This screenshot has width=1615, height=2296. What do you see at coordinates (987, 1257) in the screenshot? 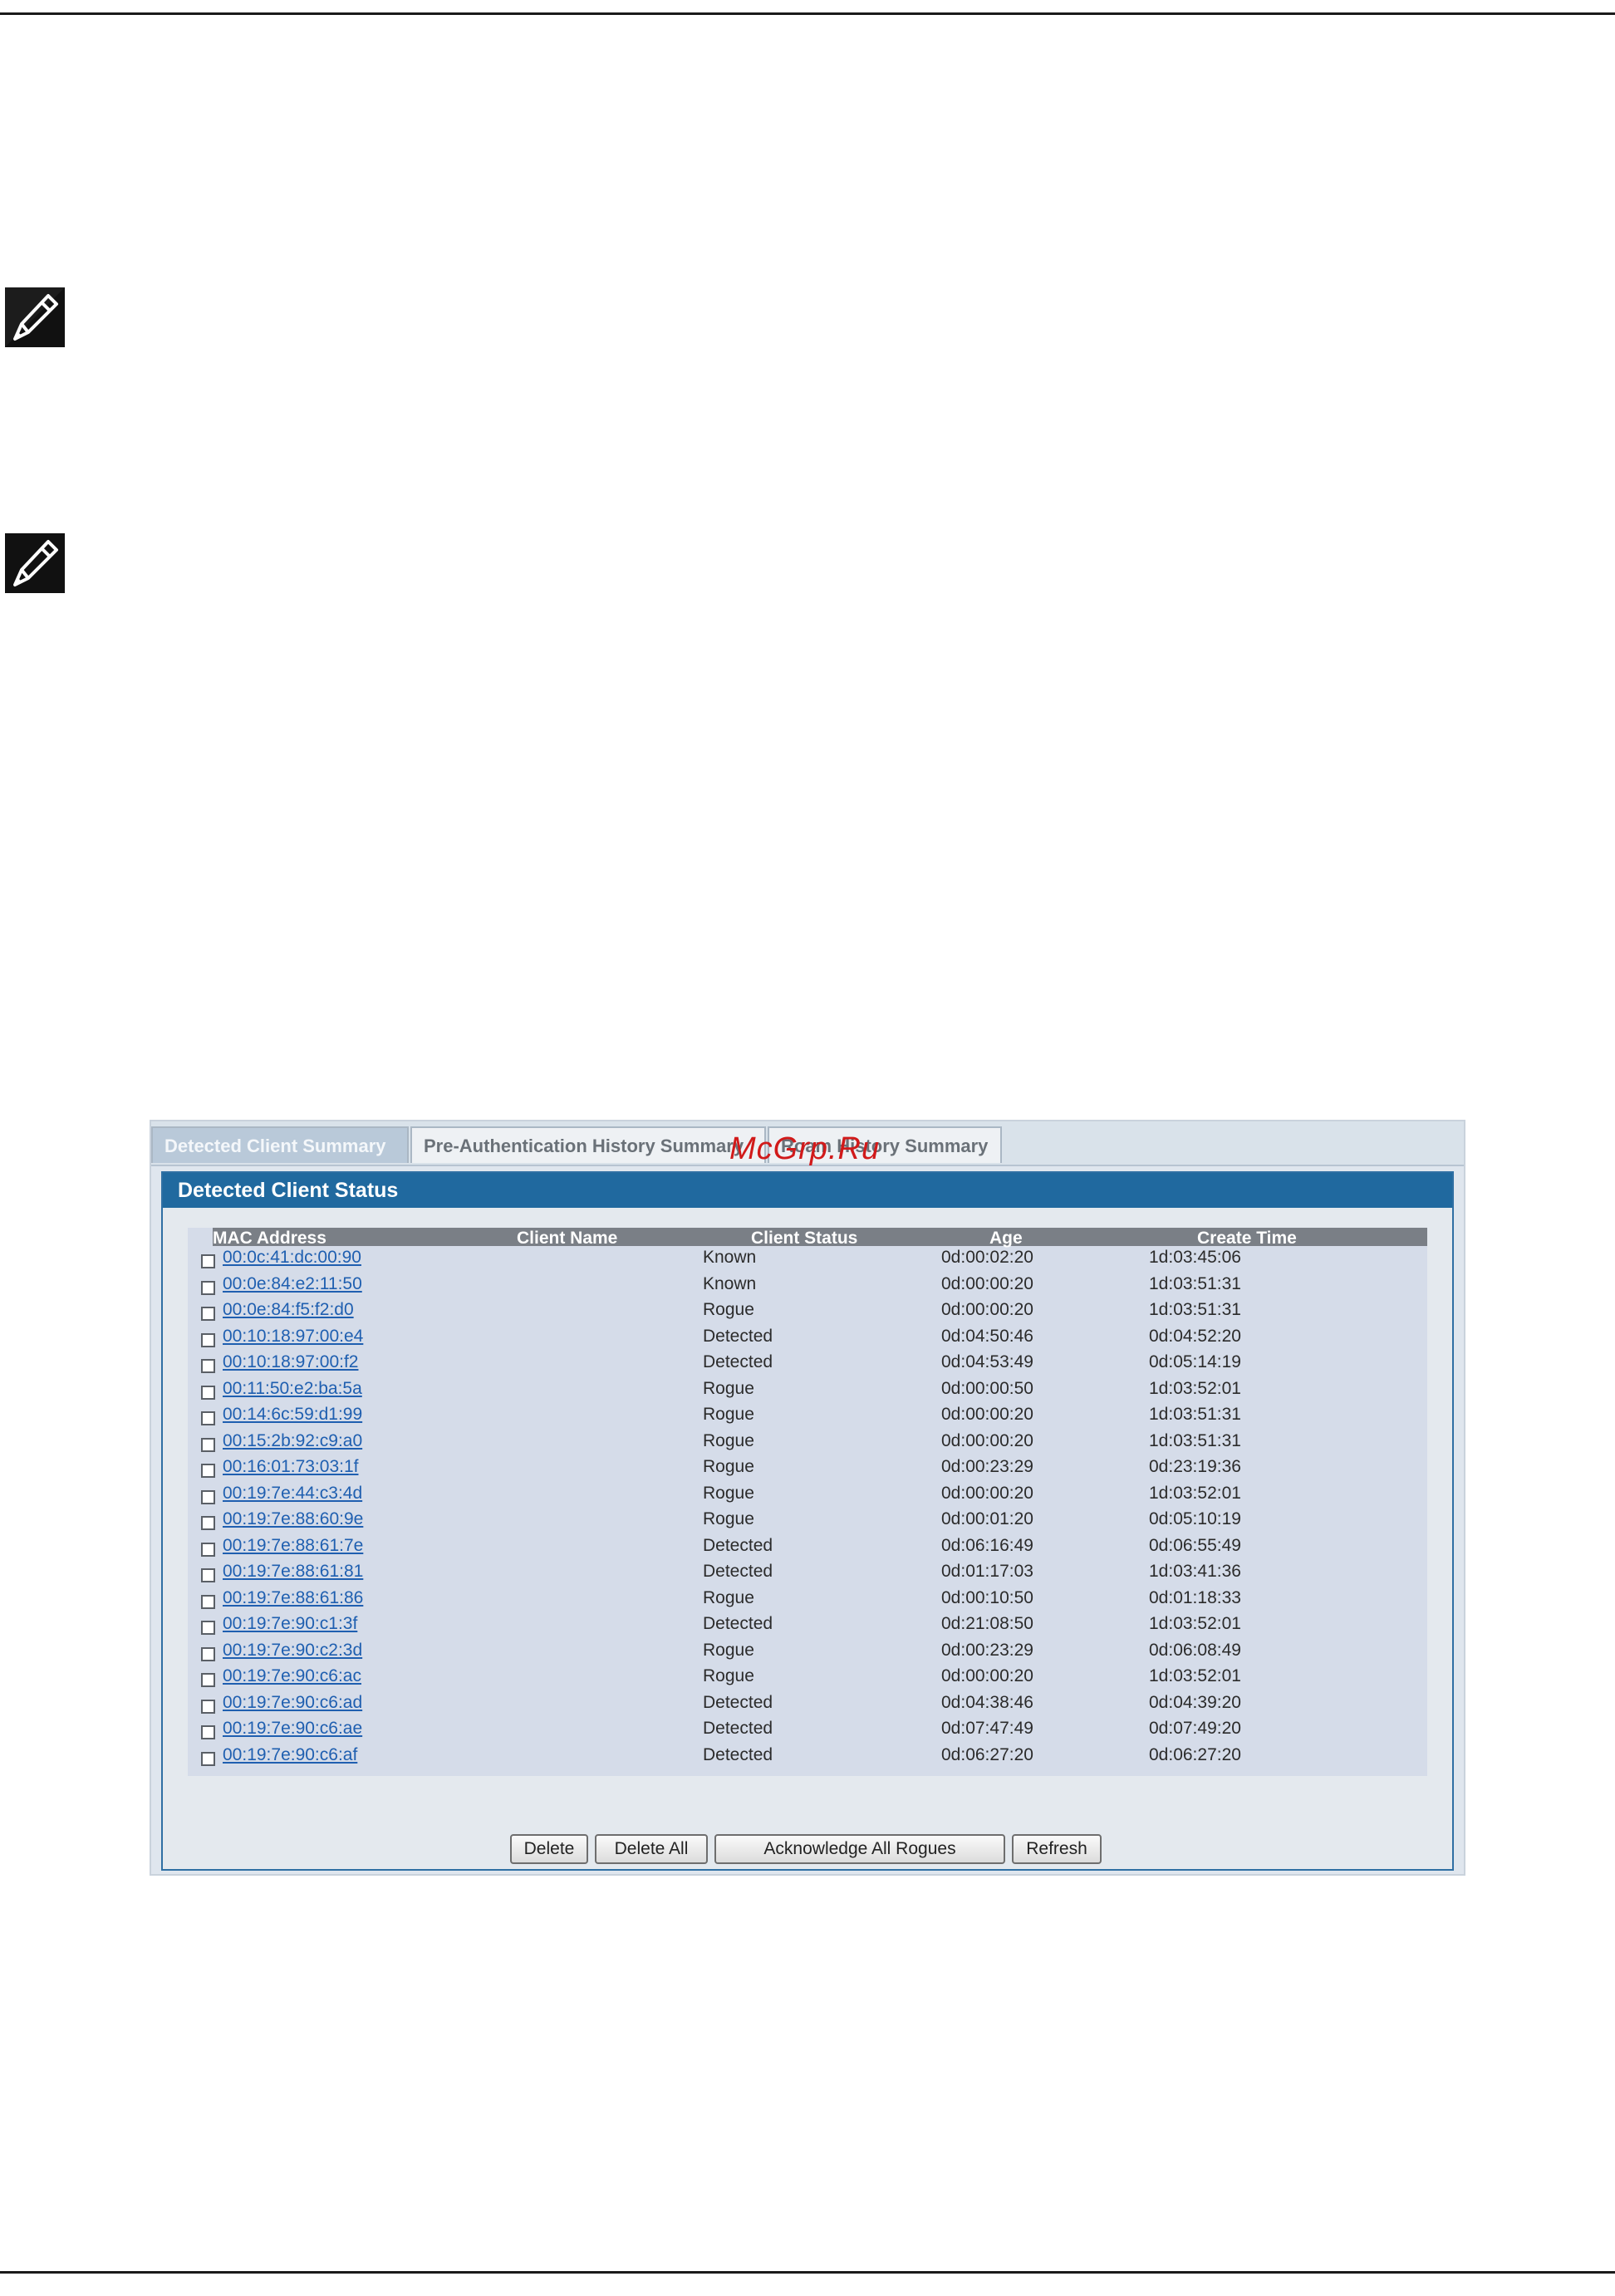
I see `age-cell: 0d:00:02:20` at bounding box center [987, 1257].